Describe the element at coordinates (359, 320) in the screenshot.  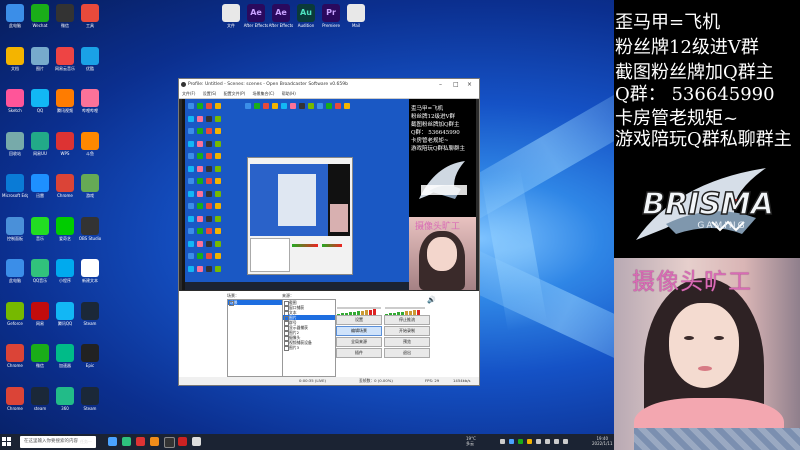
I see `settings-button: 设置` at that location.